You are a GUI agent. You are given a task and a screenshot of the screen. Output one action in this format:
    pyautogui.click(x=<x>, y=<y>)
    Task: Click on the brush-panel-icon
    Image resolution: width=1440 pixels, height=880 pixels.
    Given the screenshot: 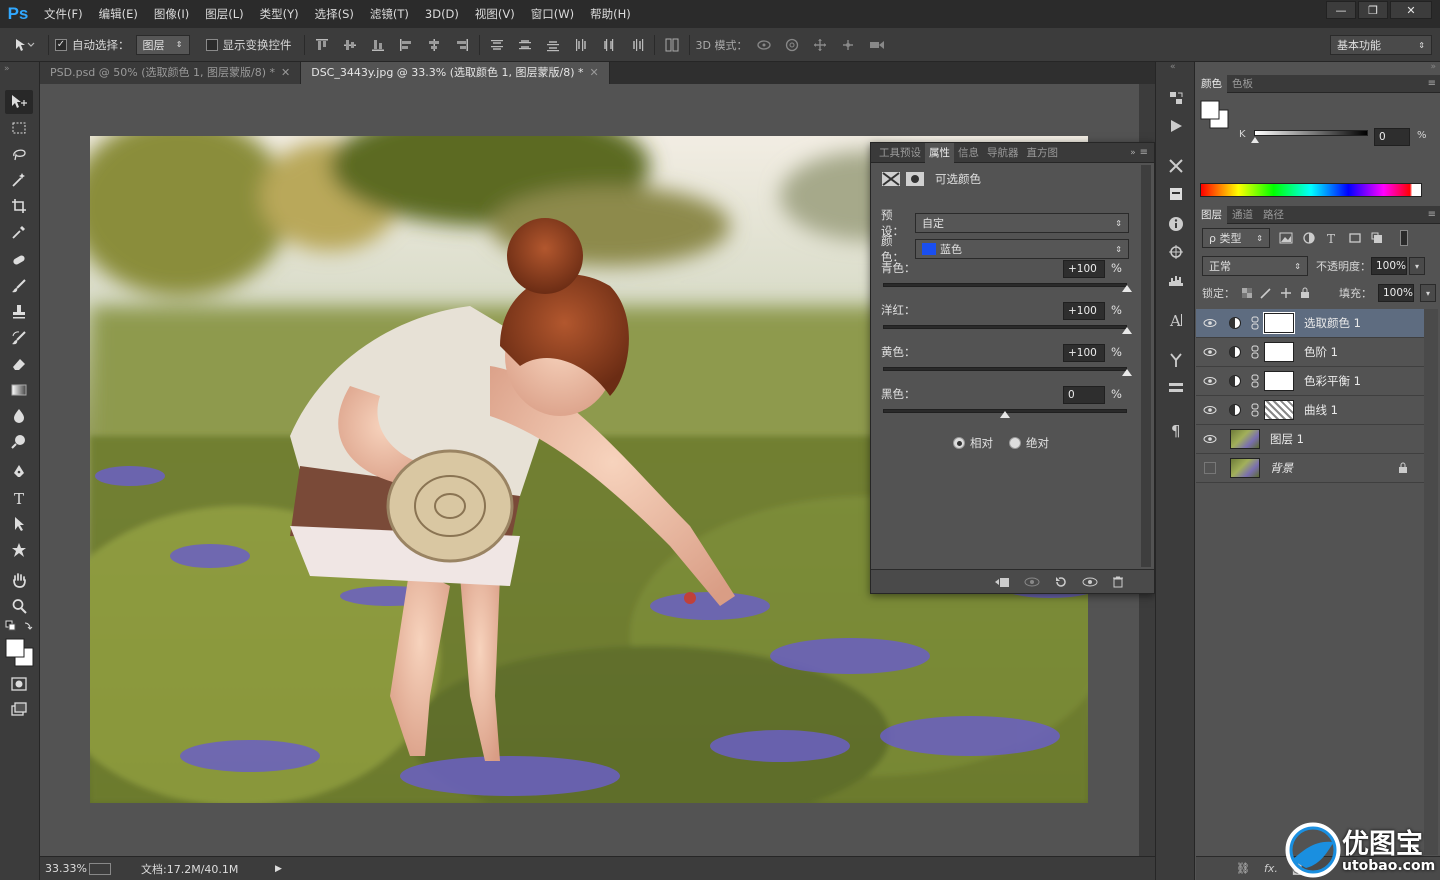 What is the action you would take?
    pyautogui.click(x=1176, y=360)
    